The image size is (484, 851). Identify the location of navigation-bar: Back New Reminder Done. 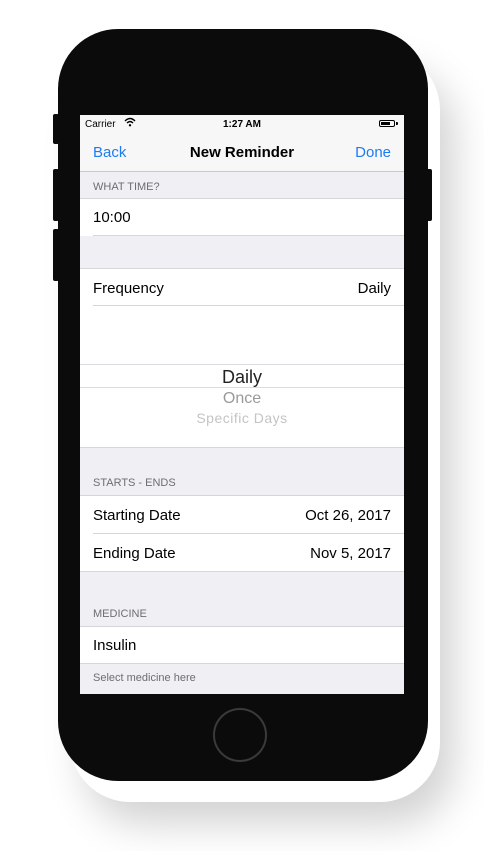
(242, 153).